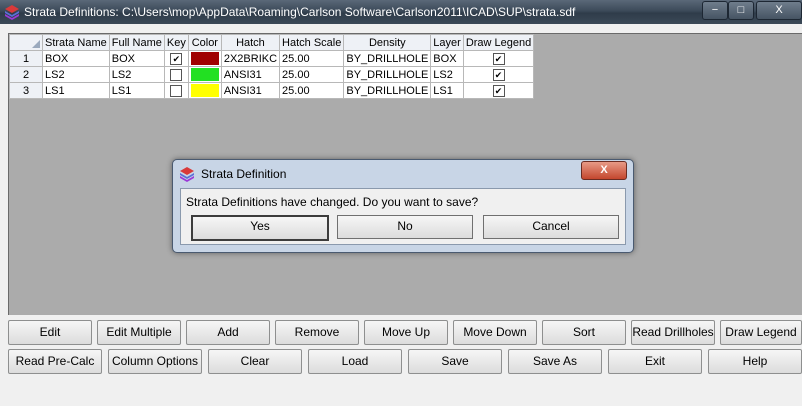 Image resolution: width=802 pixels, height=406 pixels. Describe the element at coordinates (76, 58) in the screenshot. I see `strata-name-cell: BOX` at that location.